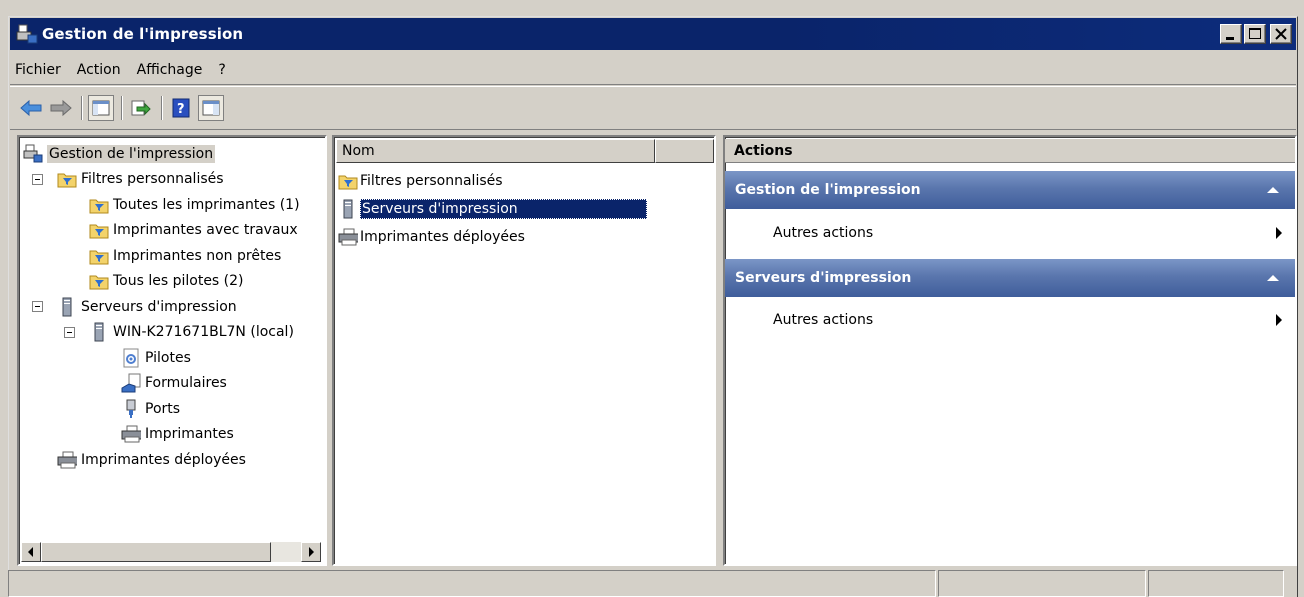 The height and width of the screenshot is (597, 1304). Describe the element at coordinates (131, 153) in the screenshot. I see `tree-label: Gestion de l'impression` at that location.